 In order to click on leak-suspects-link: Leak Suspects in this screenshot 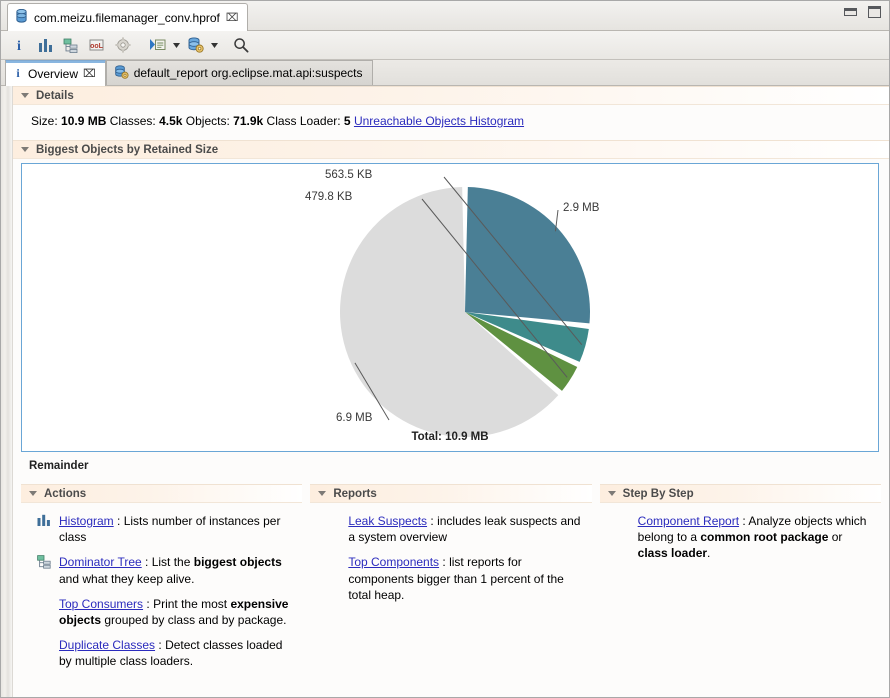, I will do `click(387, 521)`.